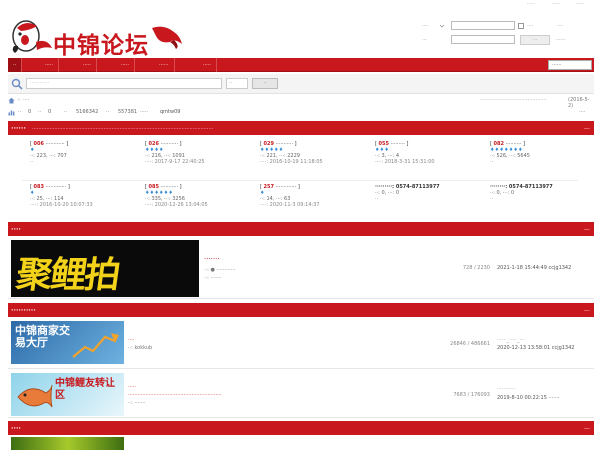 The image size is (600, 450). What do you see at coordinates (66, 112) in the screenshot?
I see `stat-label-posts: ··` at bounding box center [66, 112].